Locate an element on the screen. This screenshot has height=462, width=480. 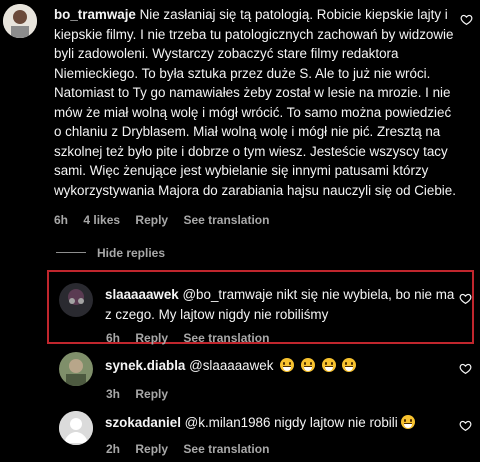
default-avatar-icon is located at coordinates (76, 428).